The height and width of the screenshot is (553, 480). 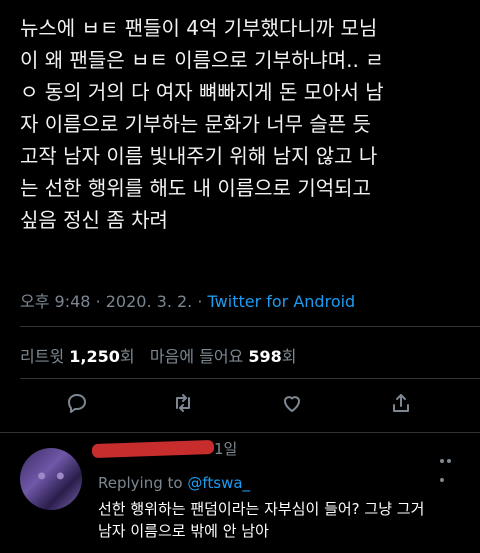 I want to click on reply-line: 남자 이름으로 밖에 안 남아, so click(x=183, y=531).